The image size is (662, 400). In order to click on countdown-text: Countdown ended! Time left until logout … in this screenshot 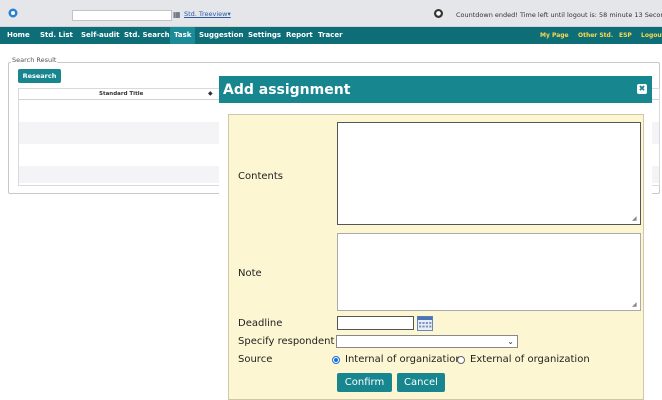, I will do `click(559, 15)`.